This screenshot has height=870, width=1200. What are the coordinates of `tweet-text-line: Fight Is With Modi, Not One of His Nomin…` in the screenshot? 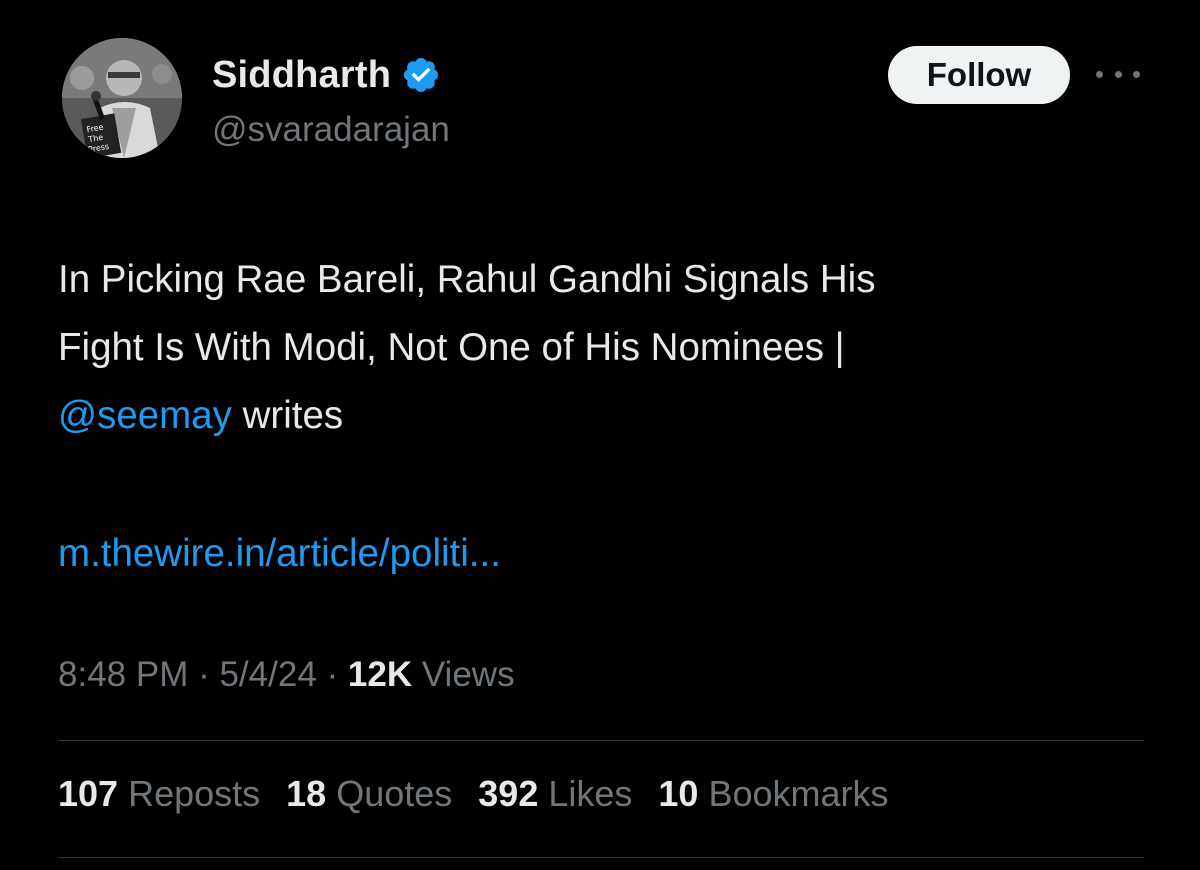 It's located at (451, 347).